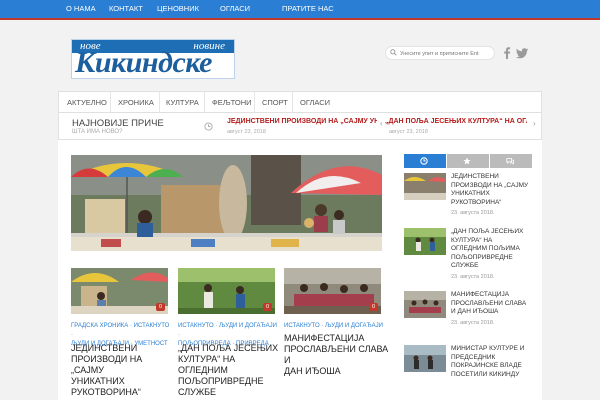 This screenshot has width=600, height=400. I want to click on star-icon, so click(467, 161).